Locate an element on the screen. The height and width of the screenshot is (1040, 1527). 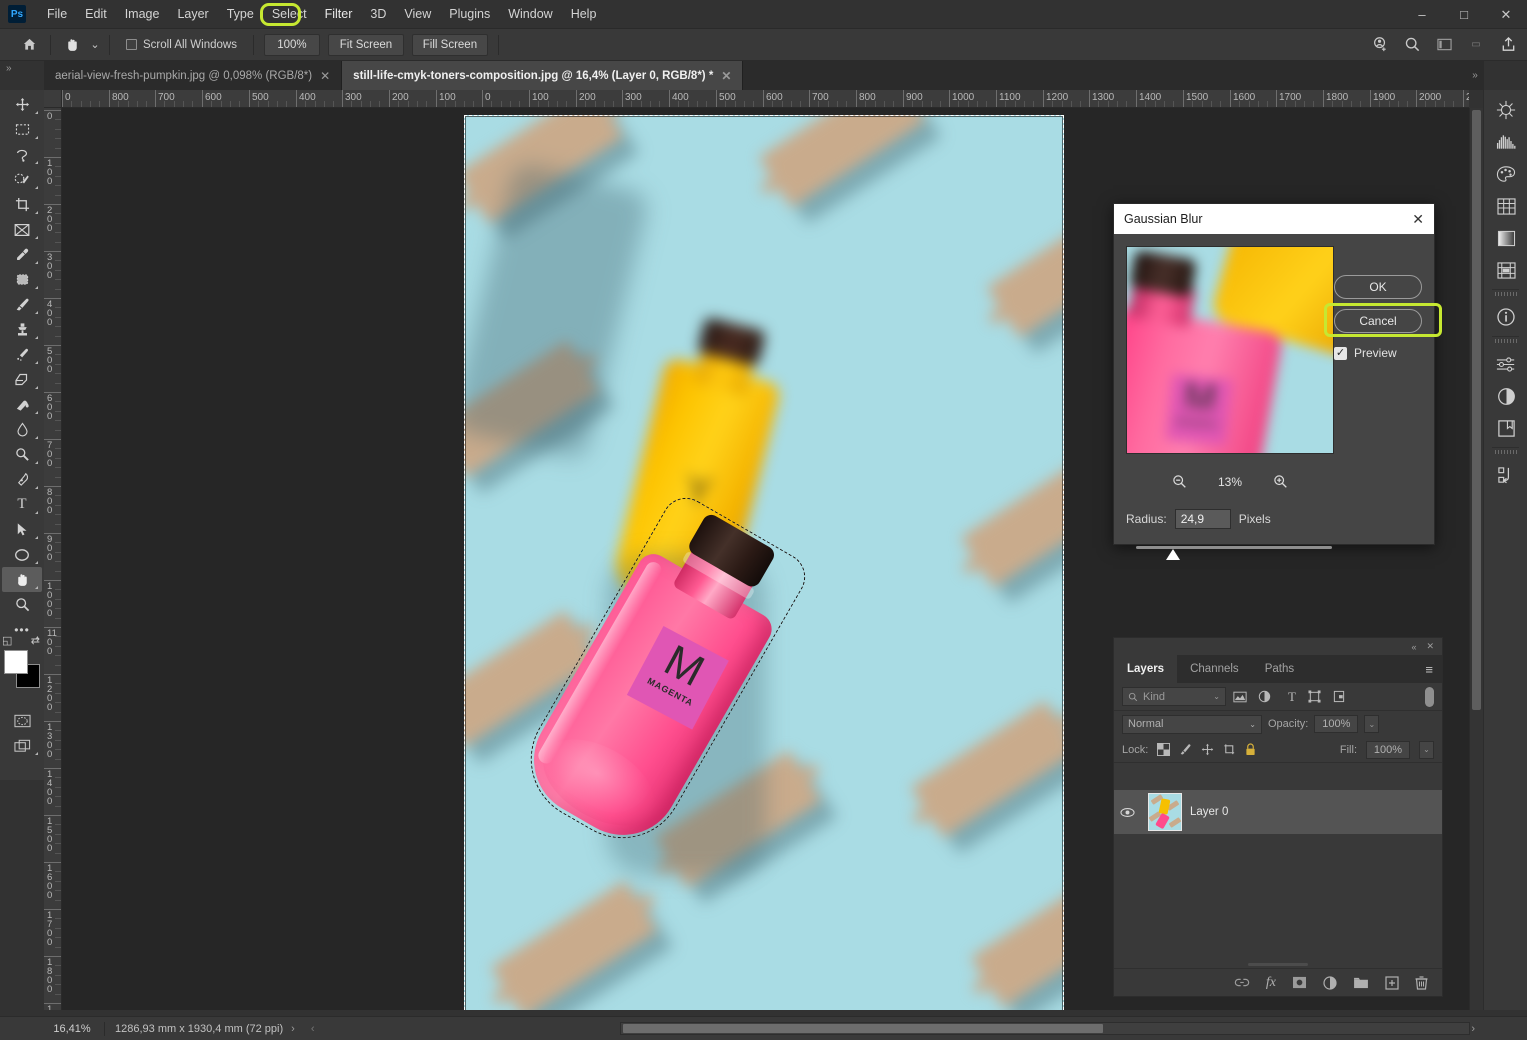
ruler-corner is located at coordinates (53, 99).